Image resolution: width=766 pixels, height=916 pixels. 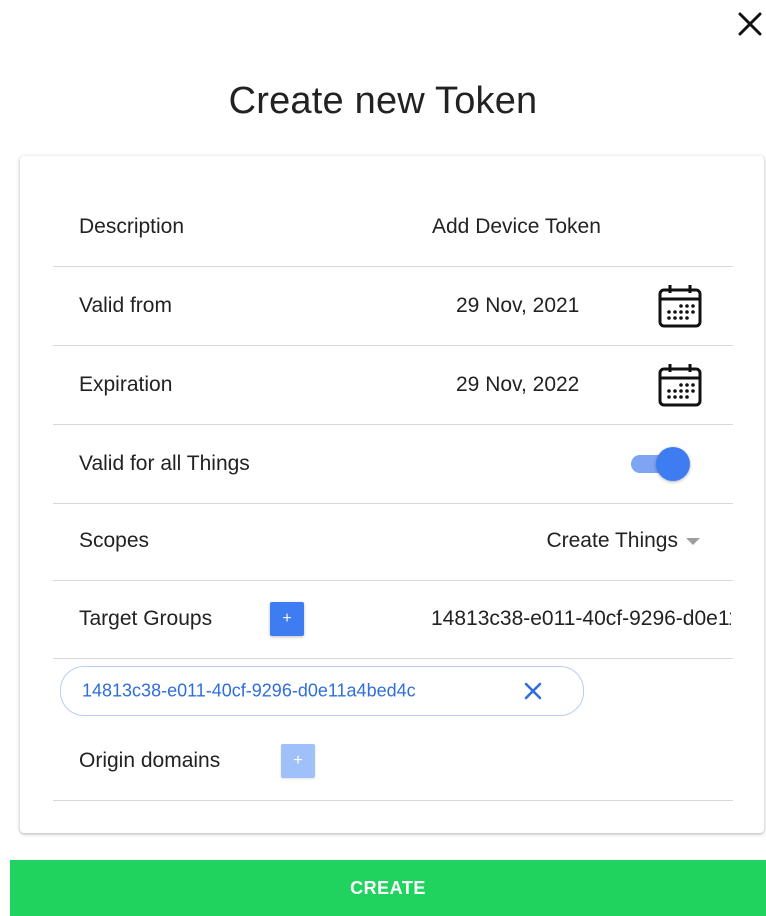 I want to click on valid-for-all-things-row: Valid for all Things, so click(x=393, y=464).